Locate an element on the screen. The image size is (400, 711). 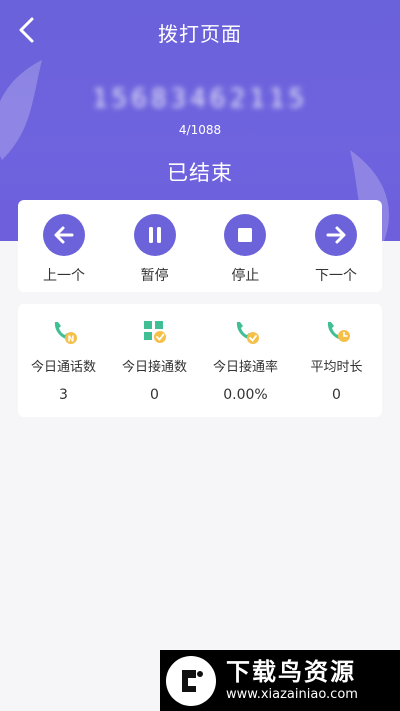
previous-button: 上一个 is located at coordinates (64, 253).